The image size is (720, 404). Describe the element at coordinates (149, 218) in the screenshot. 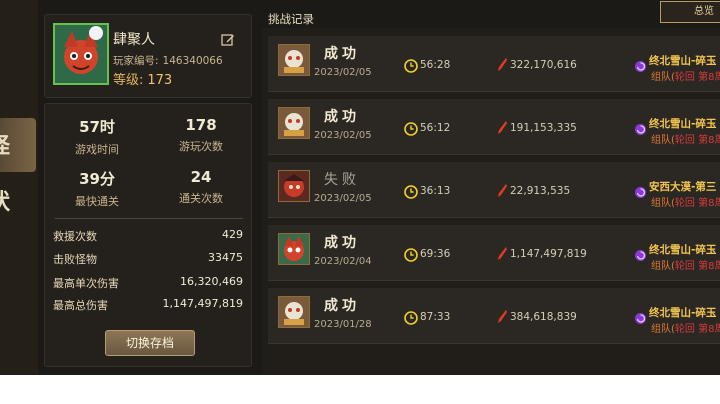

I see `stats-divider` at that location.